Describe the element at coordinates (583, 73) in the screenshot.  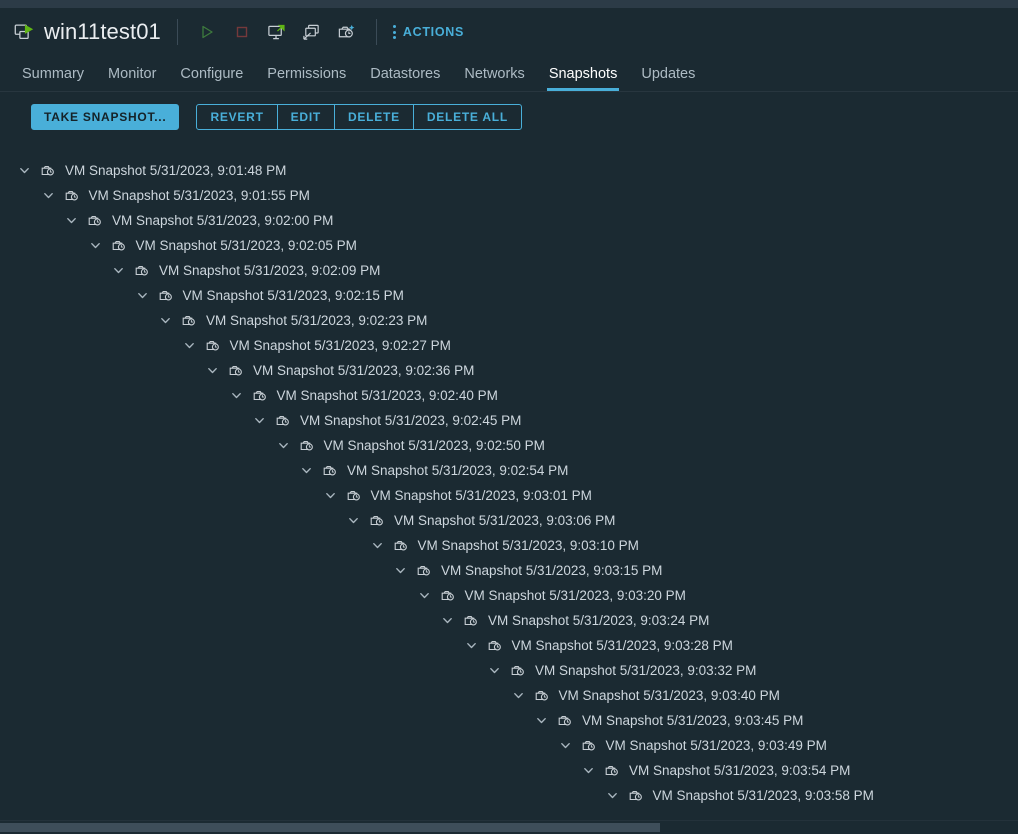
I see `tab-snapshots: Snapshots` at that location.